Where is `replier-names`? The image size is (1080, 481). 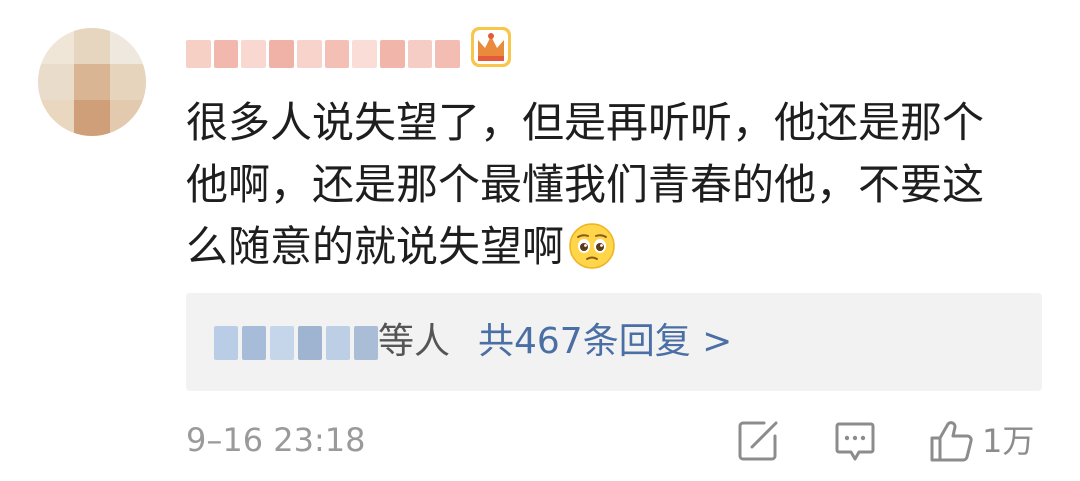
replier-names is located at coordinates (296, 343).